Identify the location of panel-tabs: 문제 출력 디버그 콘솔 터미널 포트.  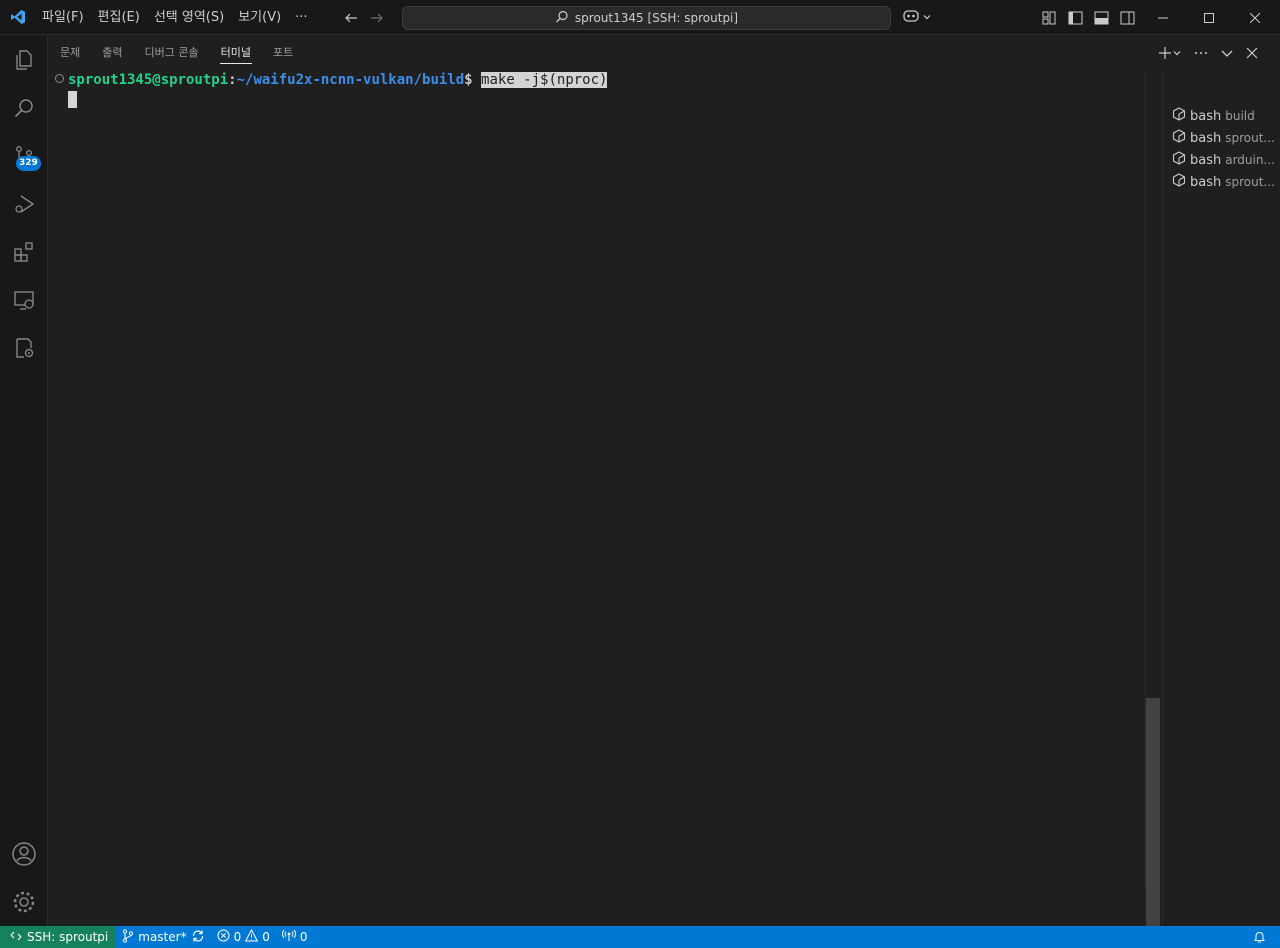
(176, 52).